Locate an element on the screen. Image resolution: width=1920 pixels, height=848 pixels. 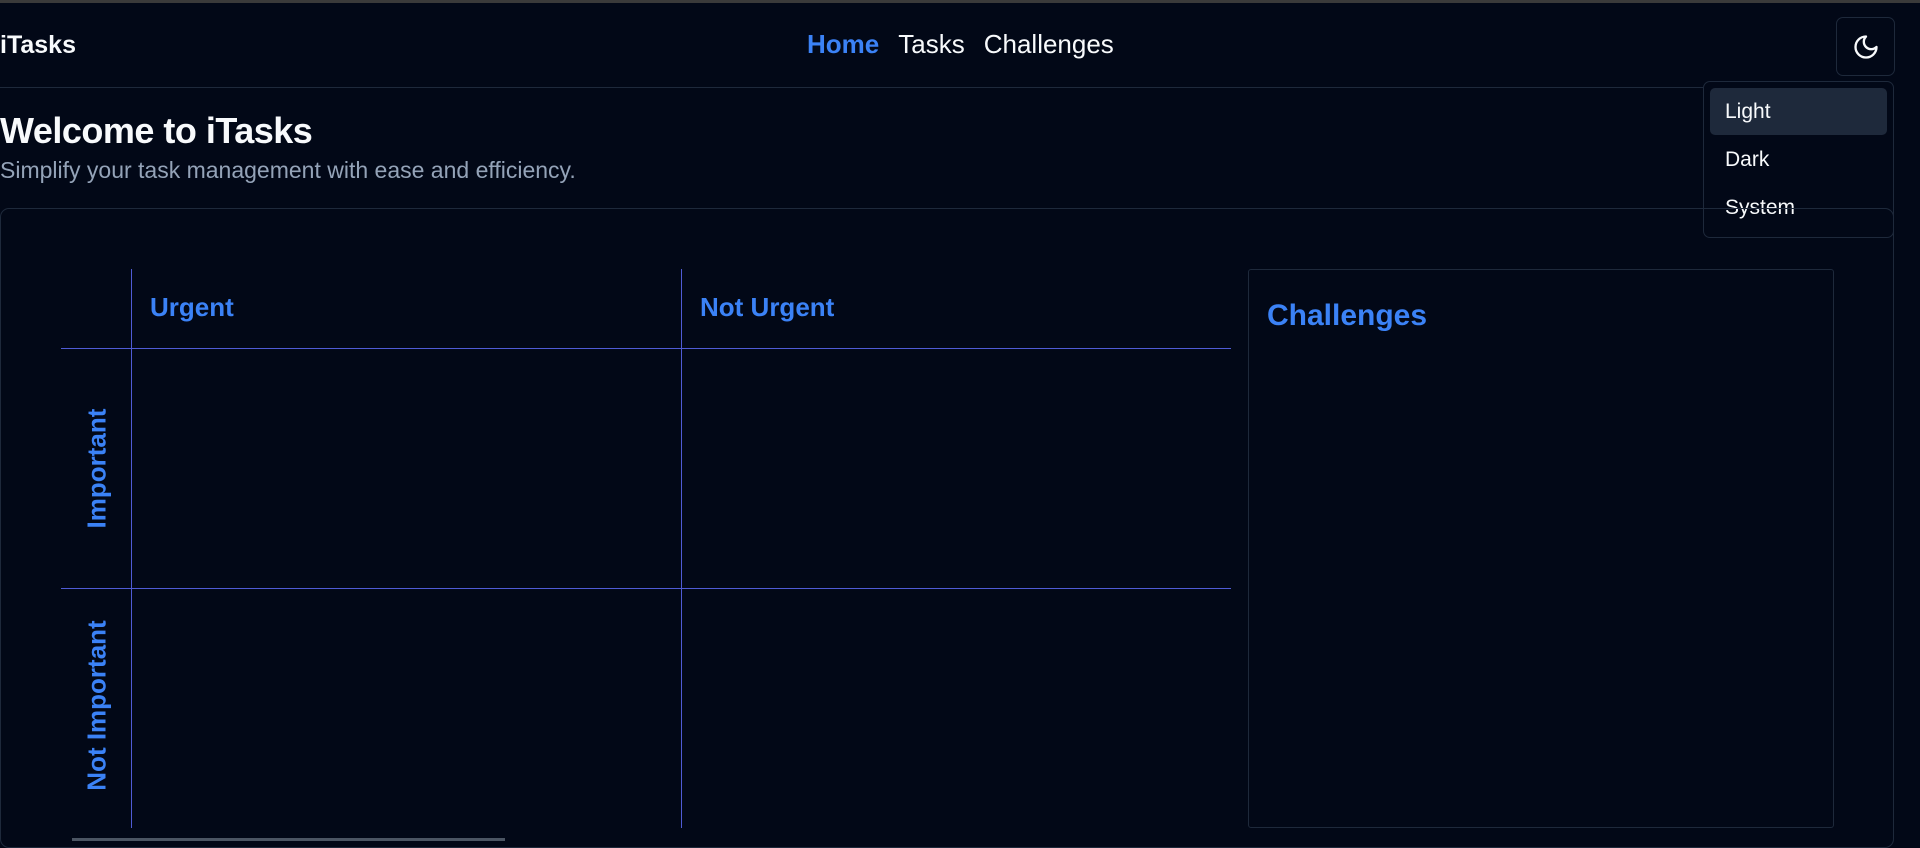
page-title: Welcome to iTasks is located at coordinates (156, 130).